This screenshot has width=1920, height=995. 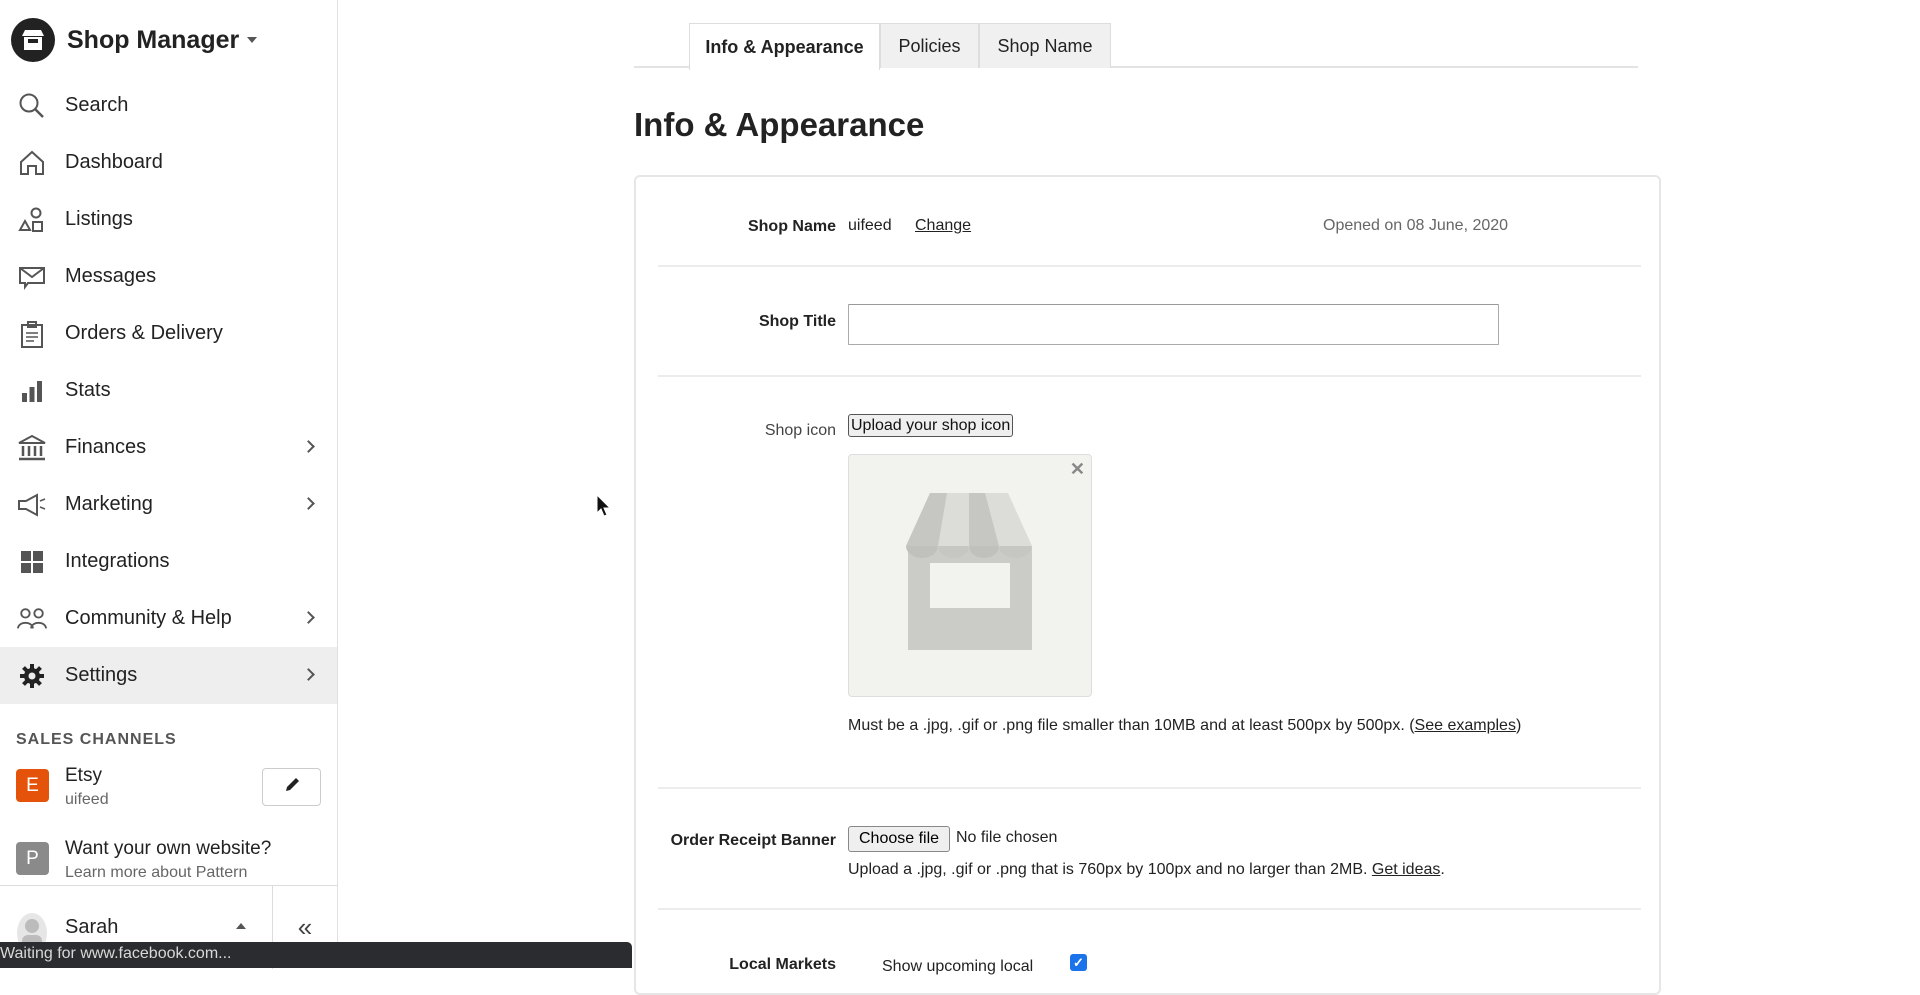 What do you see at coordinates (168, 848) in the screenshot?
I see `channel-name: Want your own website?` at bounding box center [168, 848].